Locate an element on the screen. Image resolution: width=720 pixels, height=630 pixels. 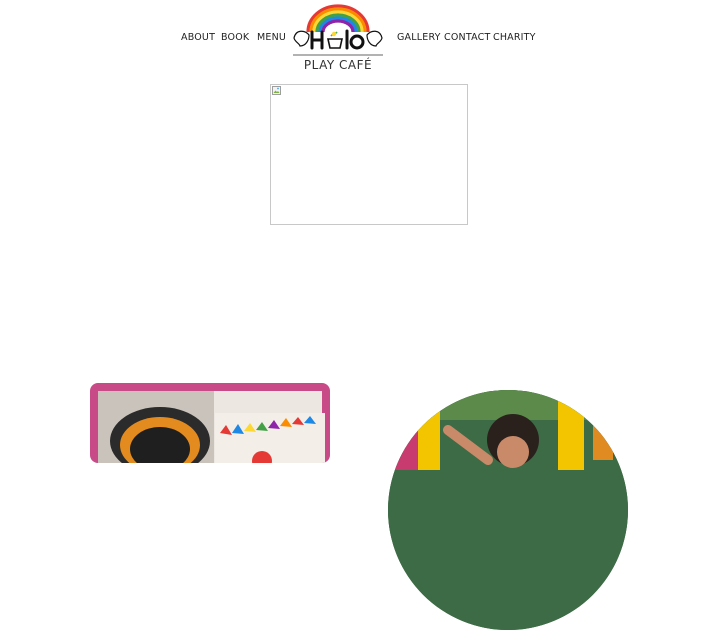
nav-gallery-link: GALLERY is located at coordinates (419, 37).